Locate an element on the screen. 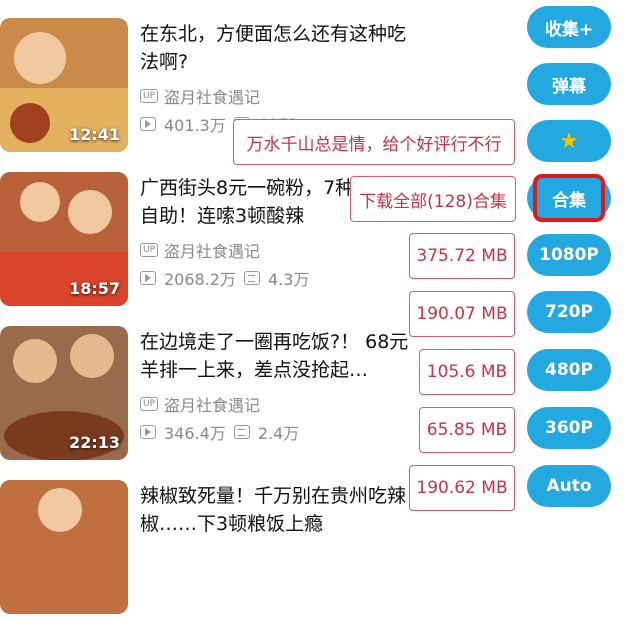  video-thumbnail: 12:41 is located at coordinates (64, 85).